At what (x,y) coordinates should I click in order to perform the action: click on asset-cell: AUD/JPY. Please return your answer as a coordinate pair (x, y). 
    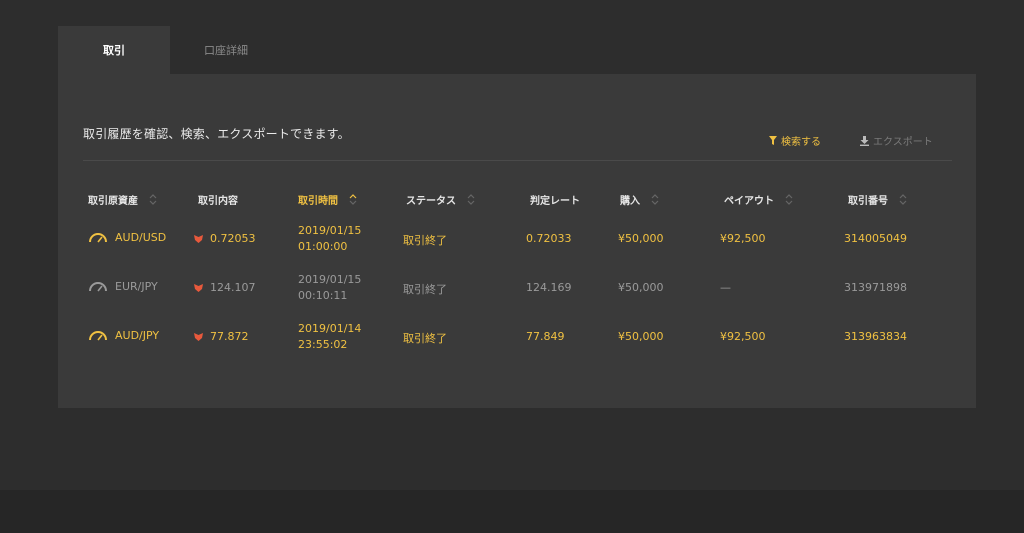
    Looking at the image, I should click on (123, 335).